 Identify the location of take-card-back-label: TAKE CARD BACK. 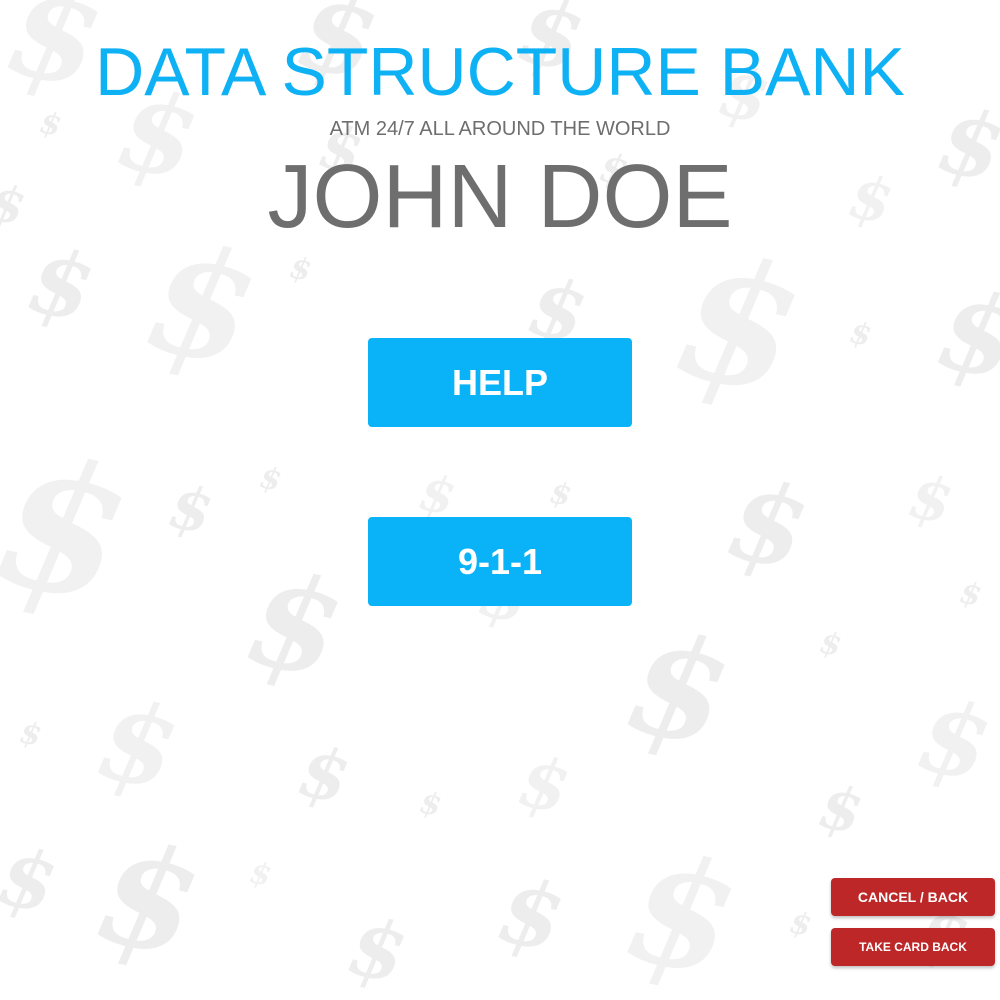
(913, 947).